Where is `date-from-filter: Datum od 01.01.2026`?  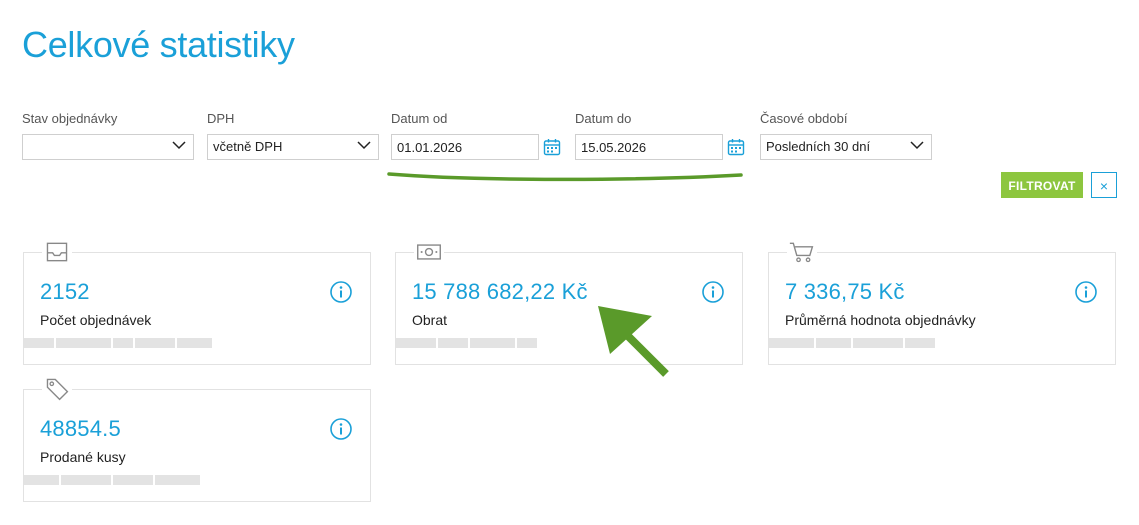
date-from-filter: Datum od 01.01.2026 is located at coordinates (476, 135).